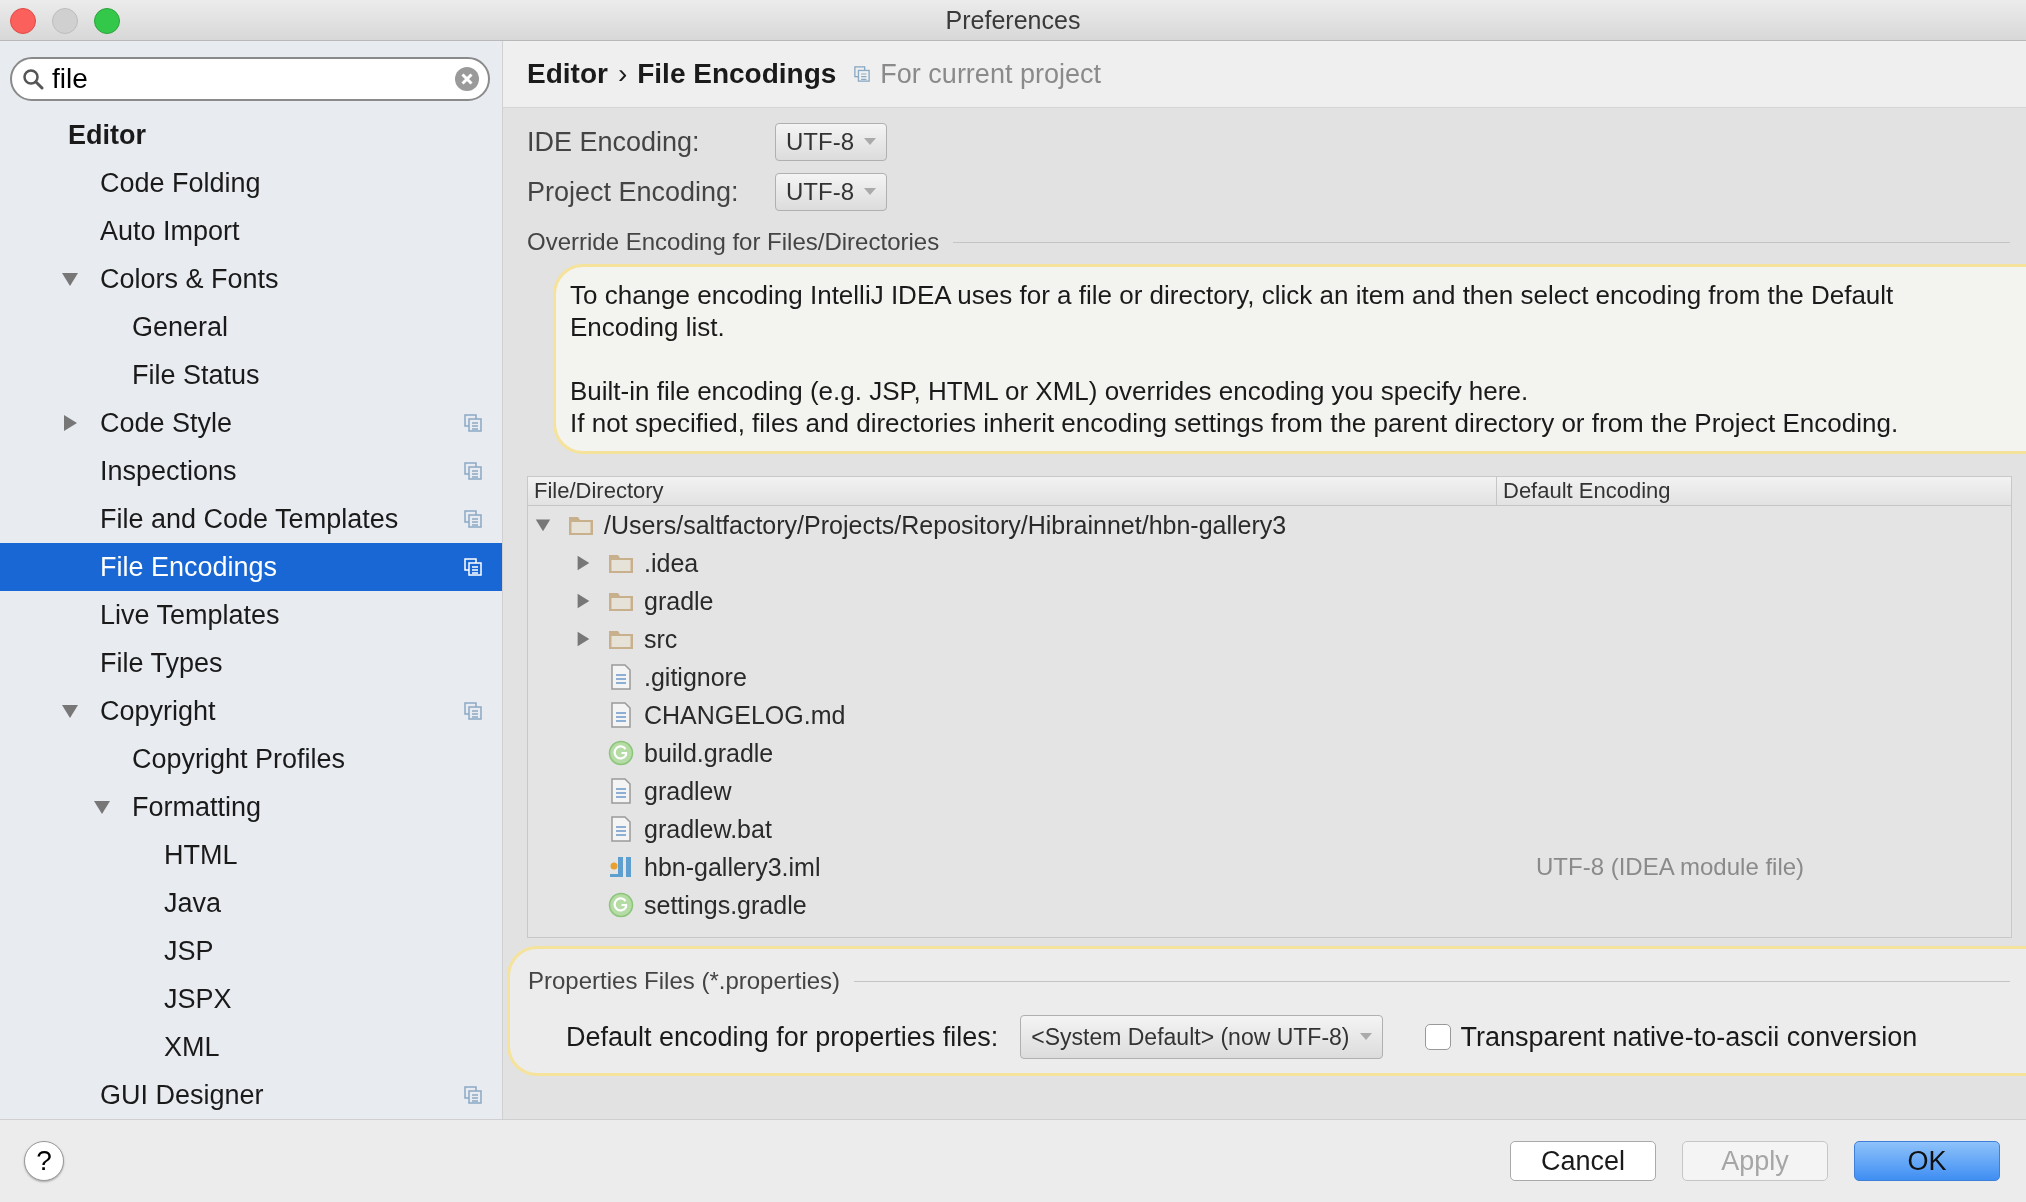 Image resolution: width=2026 pixels, height=1202 pixels. Describe the element at coordinates (671, 563) in the screenshot. I see `tree-item: .idea` at that location.